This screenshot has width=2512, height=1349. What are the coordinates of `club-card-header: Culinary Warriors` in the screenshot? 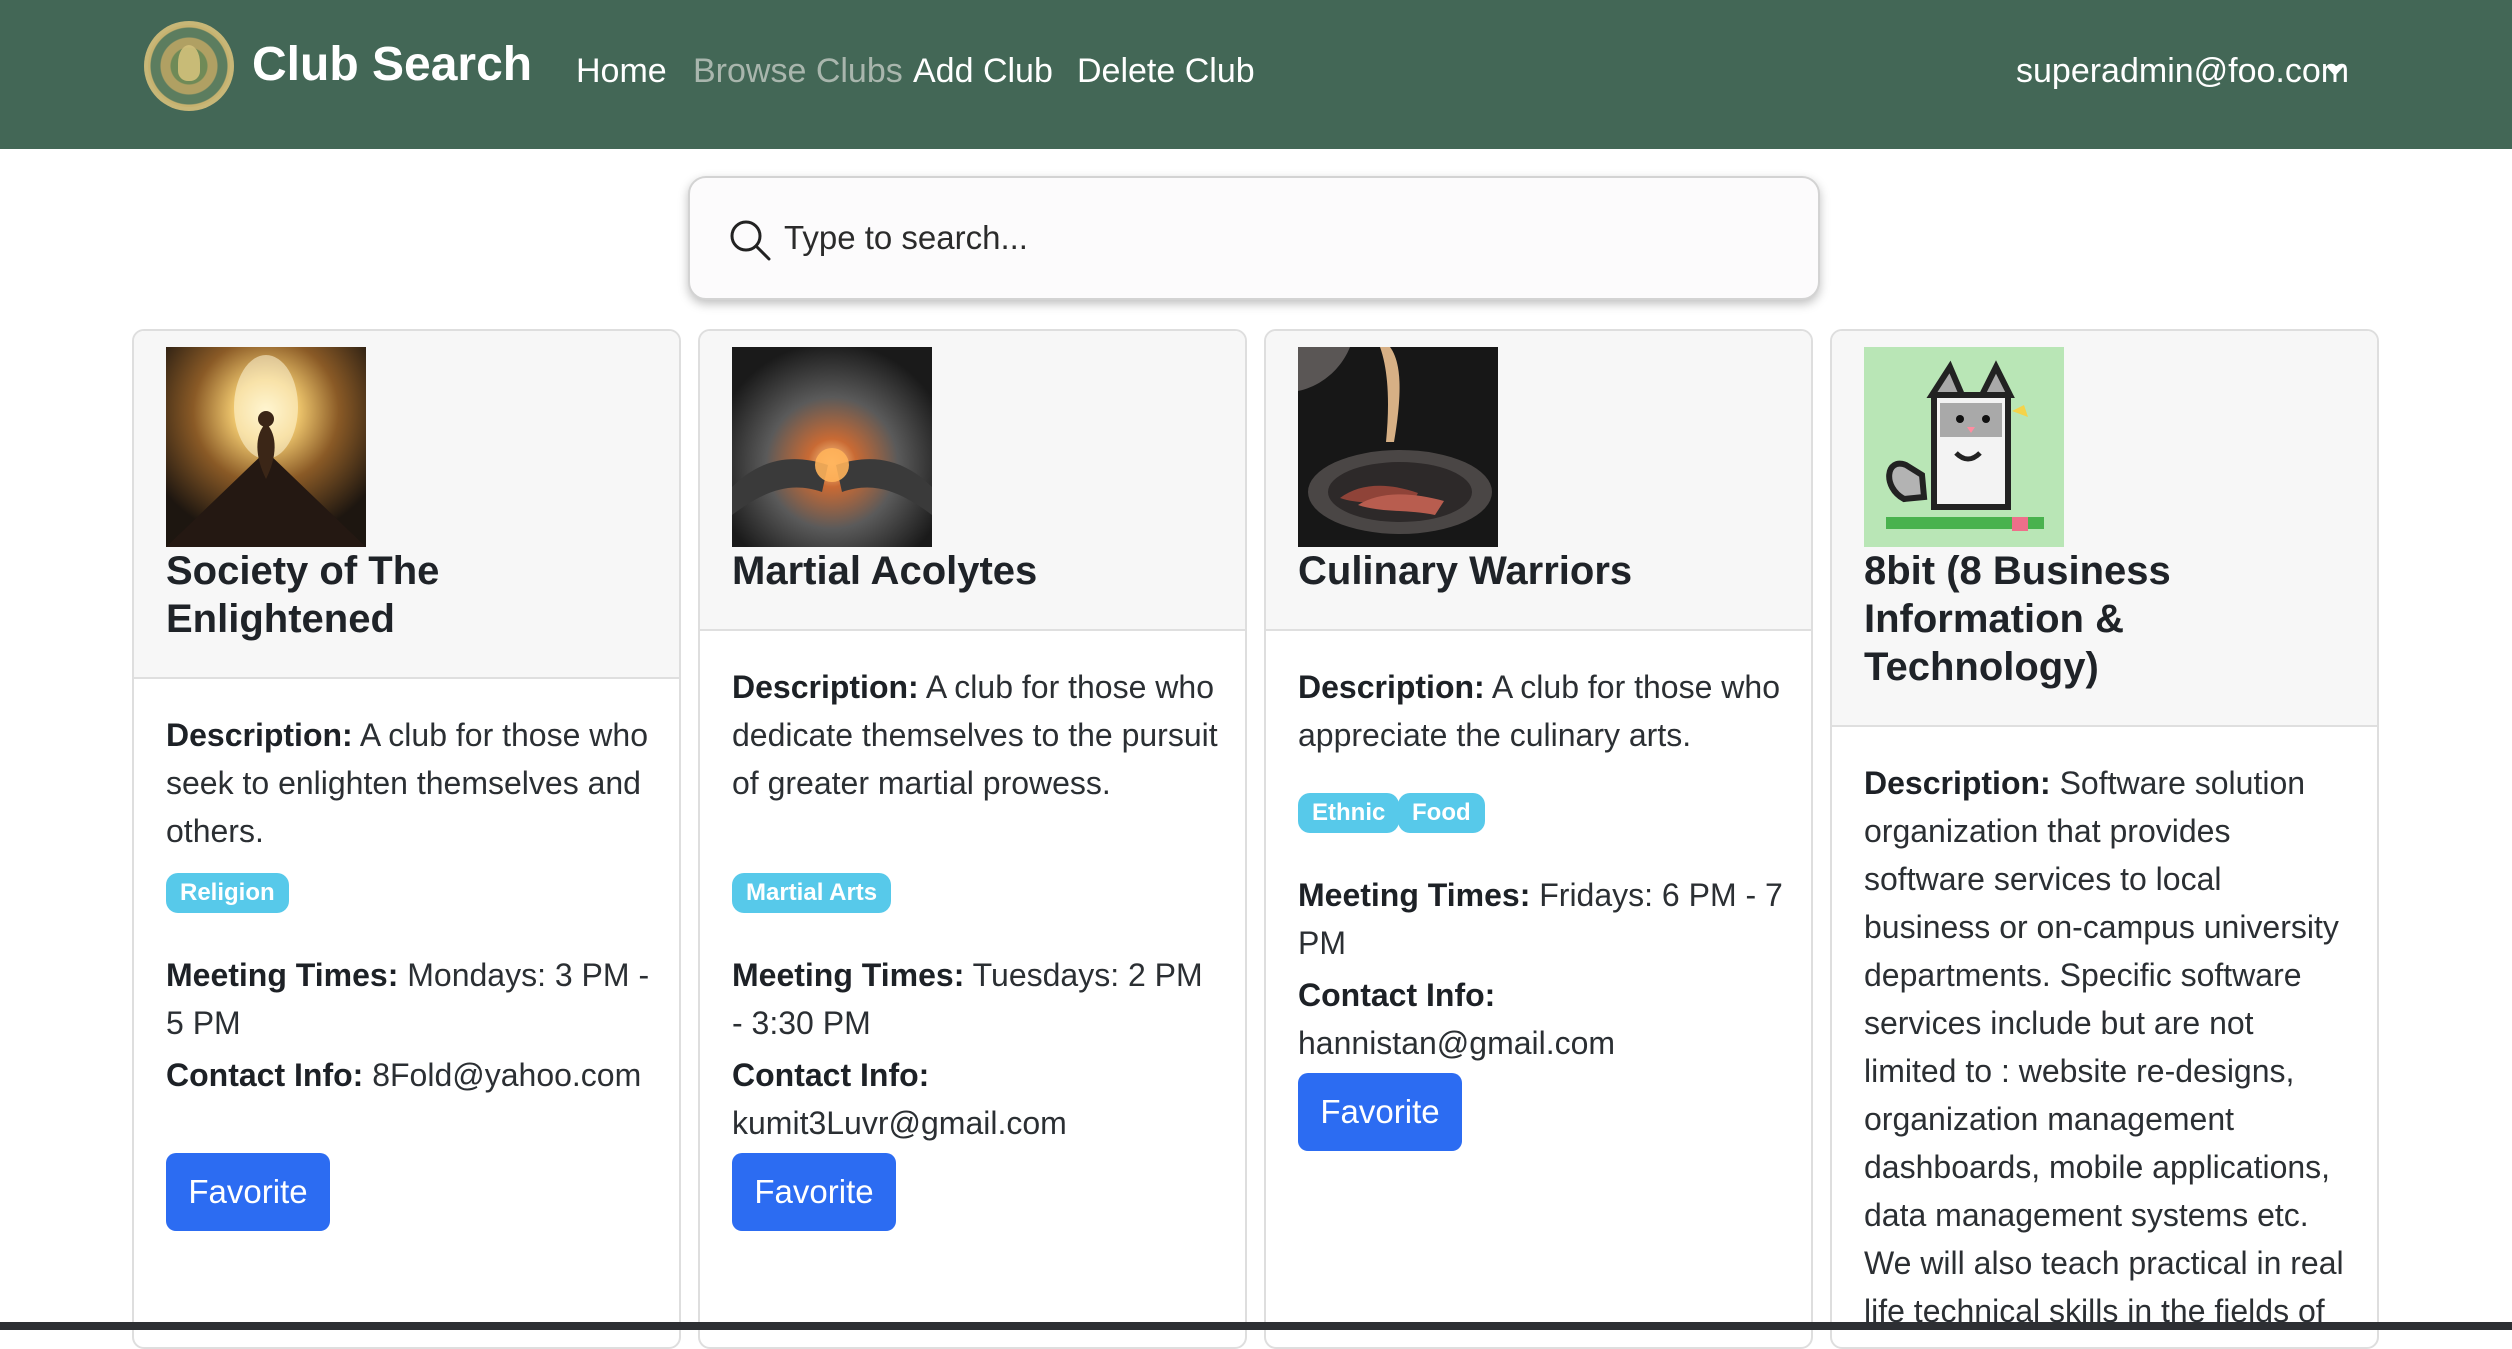 It's located at (1538, 481).